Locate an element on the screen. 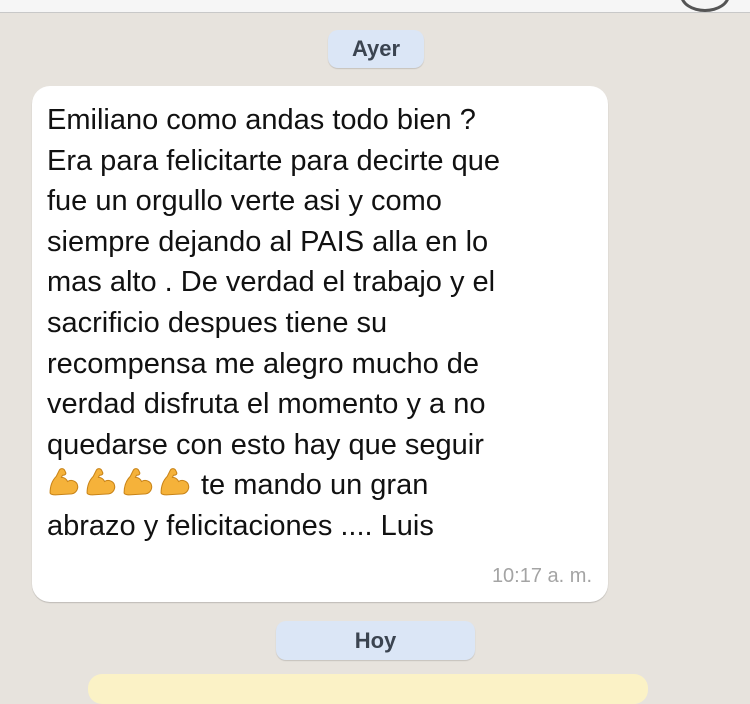 The width and height of the screenshot is (750, 704). message-line: mas alto . De verdad el trabajo y el is located at coordinates (271, 282).